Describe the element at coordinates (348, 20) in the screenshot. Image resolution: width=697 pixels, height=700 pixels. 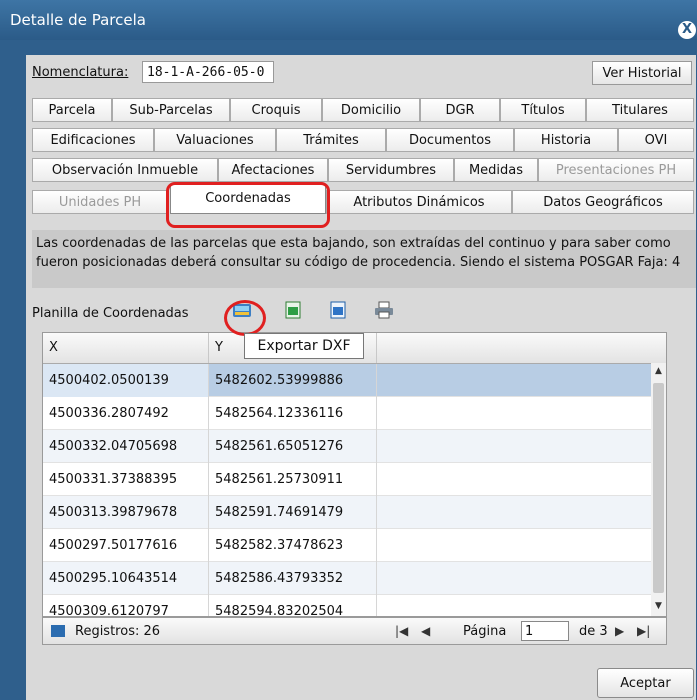
I see `title-bar: Detalle de Parcela X` at that location.